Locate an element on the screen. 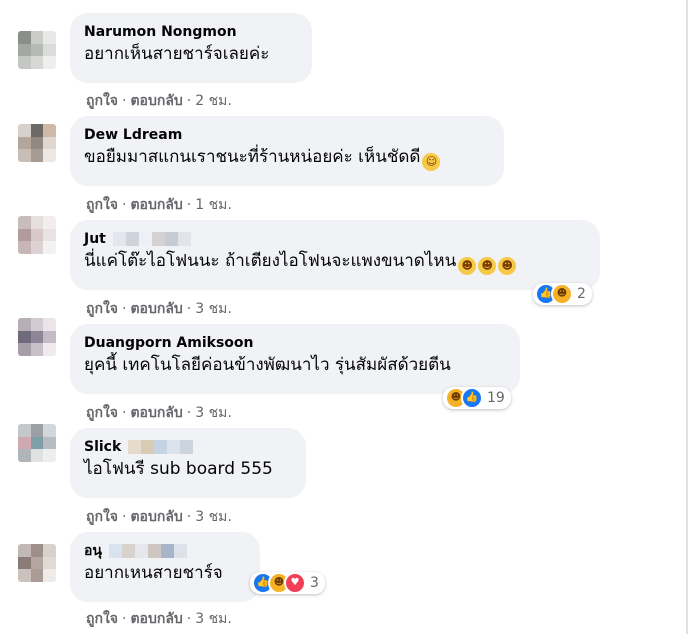 This screenshot has width=688, height=634. comment-text: ไอโฟนรี sub board 555 is located at coordinates (188, 469).